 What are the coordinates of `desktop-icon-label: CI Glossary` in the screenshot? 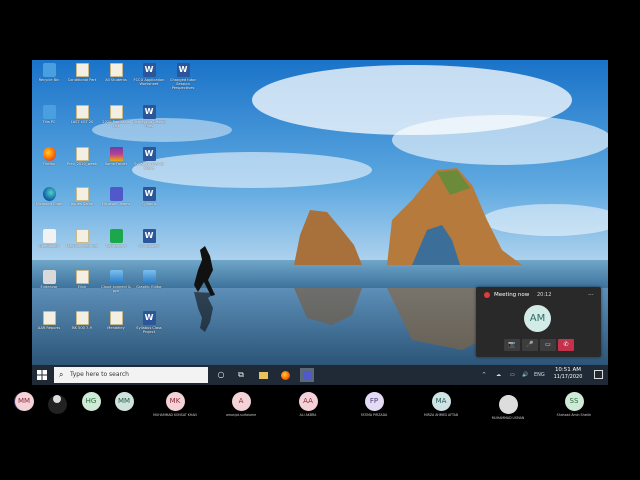 It's located at (149, 246).